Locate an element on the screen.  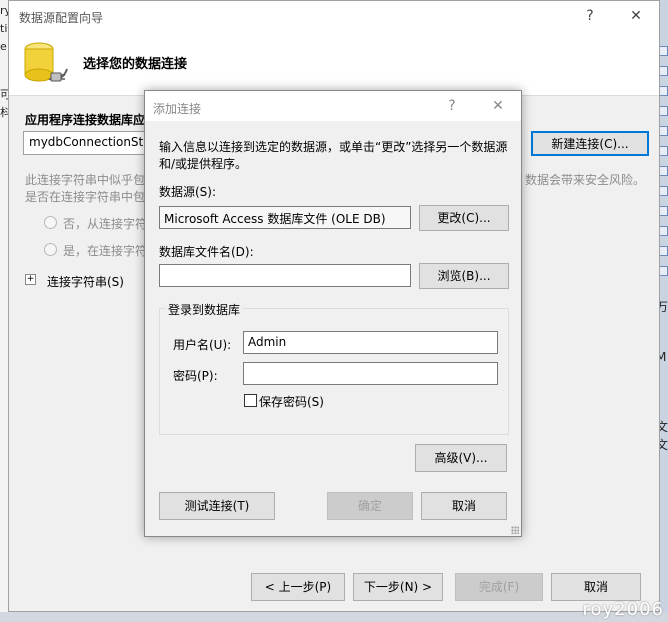
background-bottom-bar is located at coordinates (334, 617).